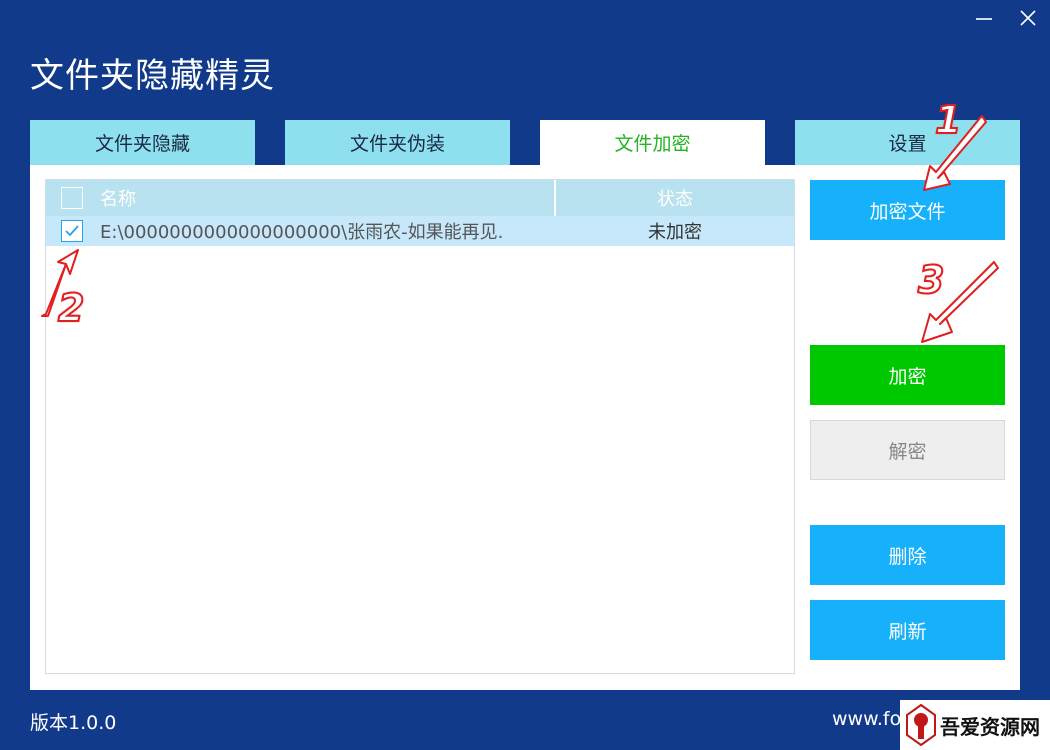 This screenshot has width=1050, height=750. What do you see at coordinates (71, 308) in the screenshot?
I see `annotation-number: 2` at bounding box center [71, 308].